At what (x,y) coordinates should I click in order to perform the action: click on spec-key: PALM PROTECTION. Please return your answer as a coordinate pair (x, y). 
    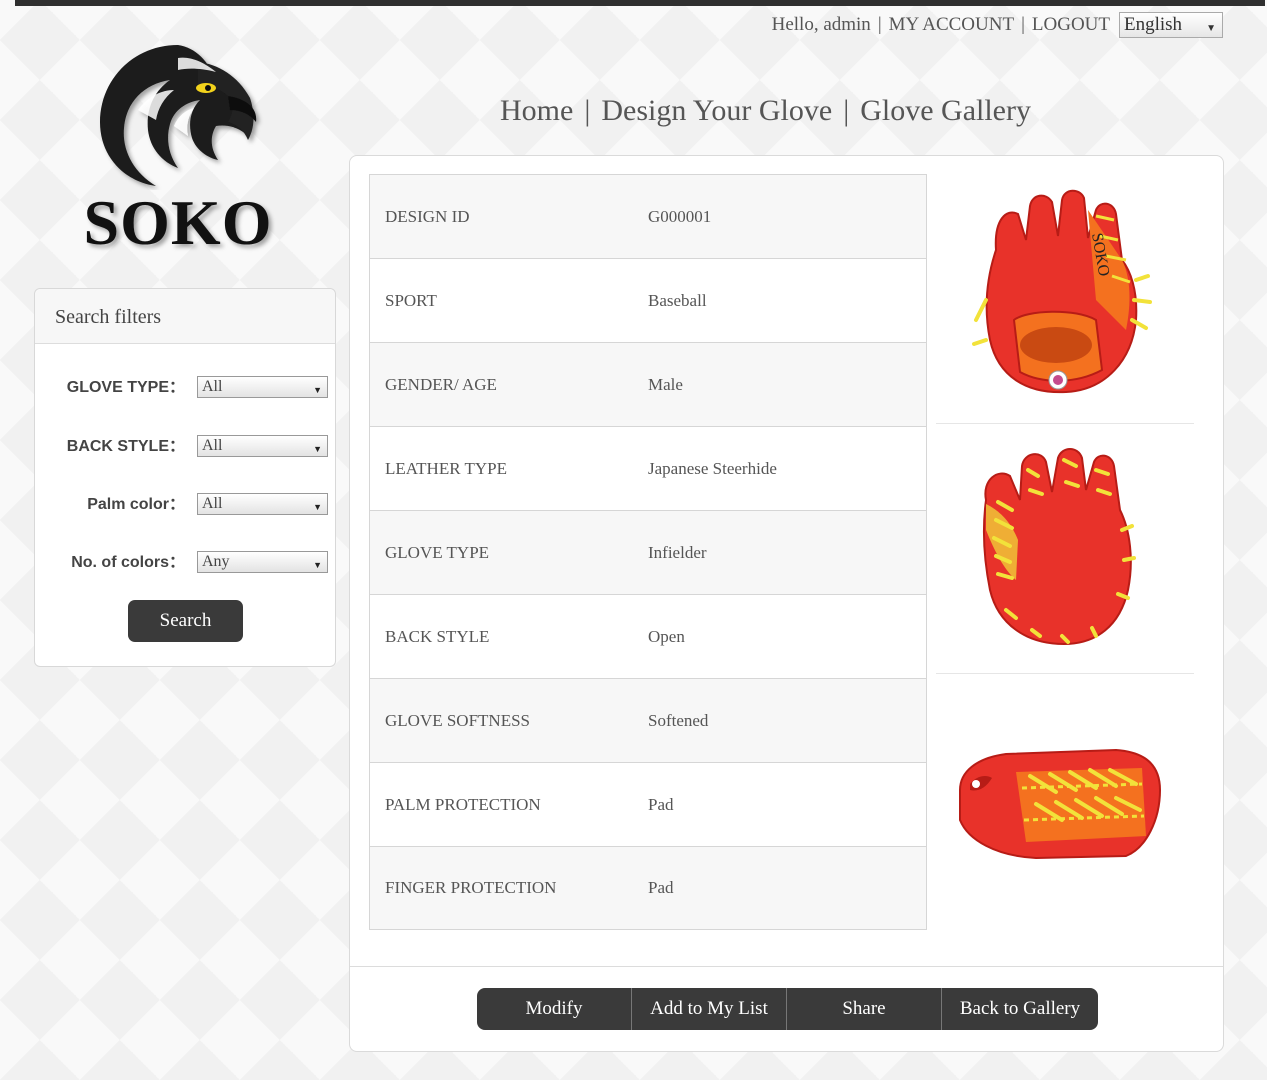
    Looking at the image, I should click on (463, 804).